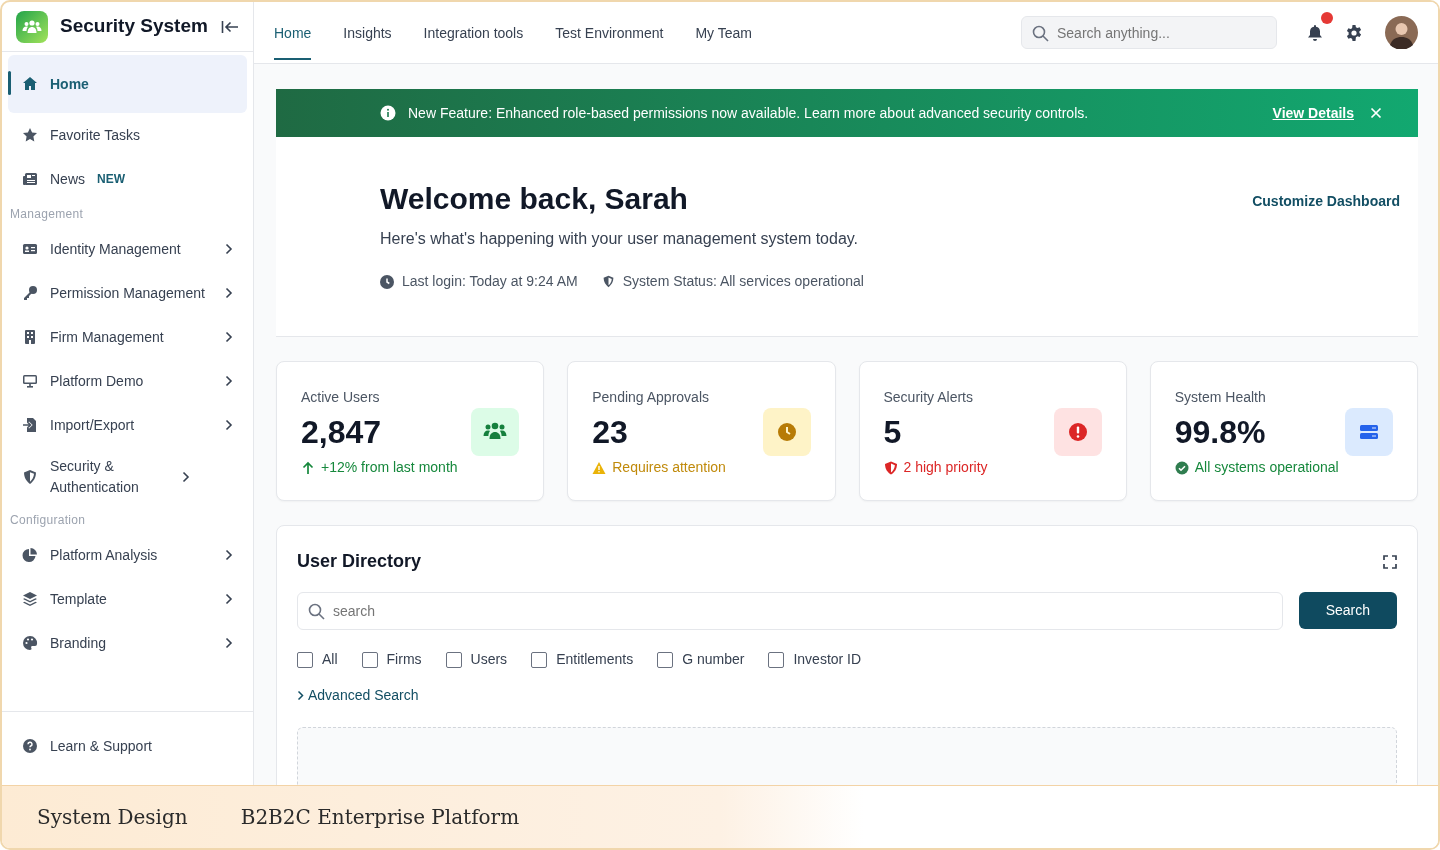 Image resolution: width=1440 pixels, height=850 pixels. Describe the element at coordinates (30, 746) in the screenshot. I see `help-icon` at that location.